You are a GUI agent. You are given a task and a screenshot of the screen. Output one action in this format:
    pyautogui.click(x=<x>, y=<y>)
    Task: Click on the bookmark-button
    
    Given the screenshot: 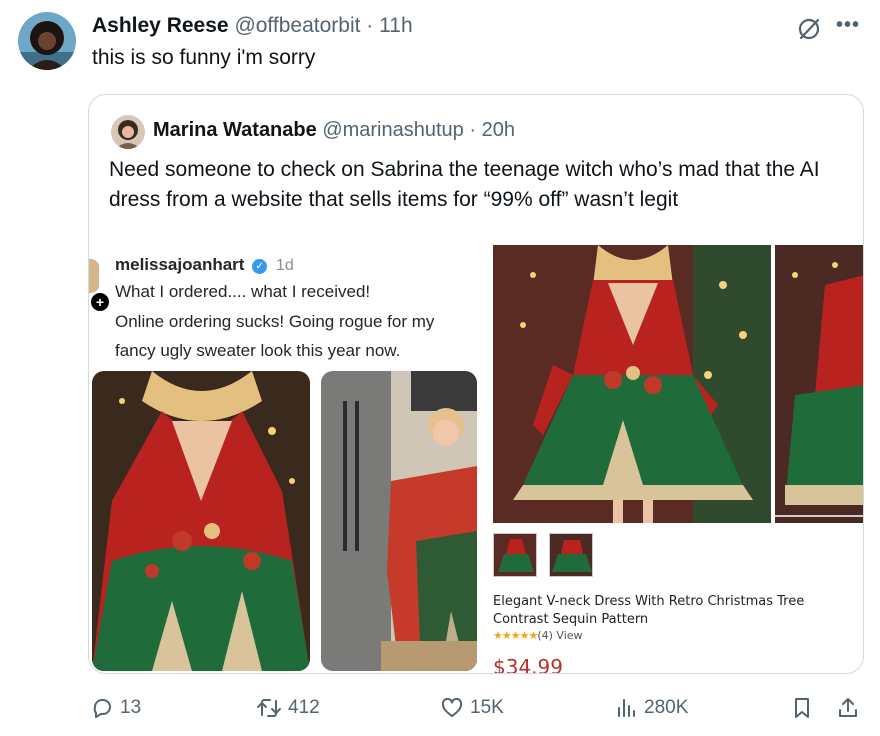 What is the action you would take?
    pyautogui.click(x=805, y=708)
    